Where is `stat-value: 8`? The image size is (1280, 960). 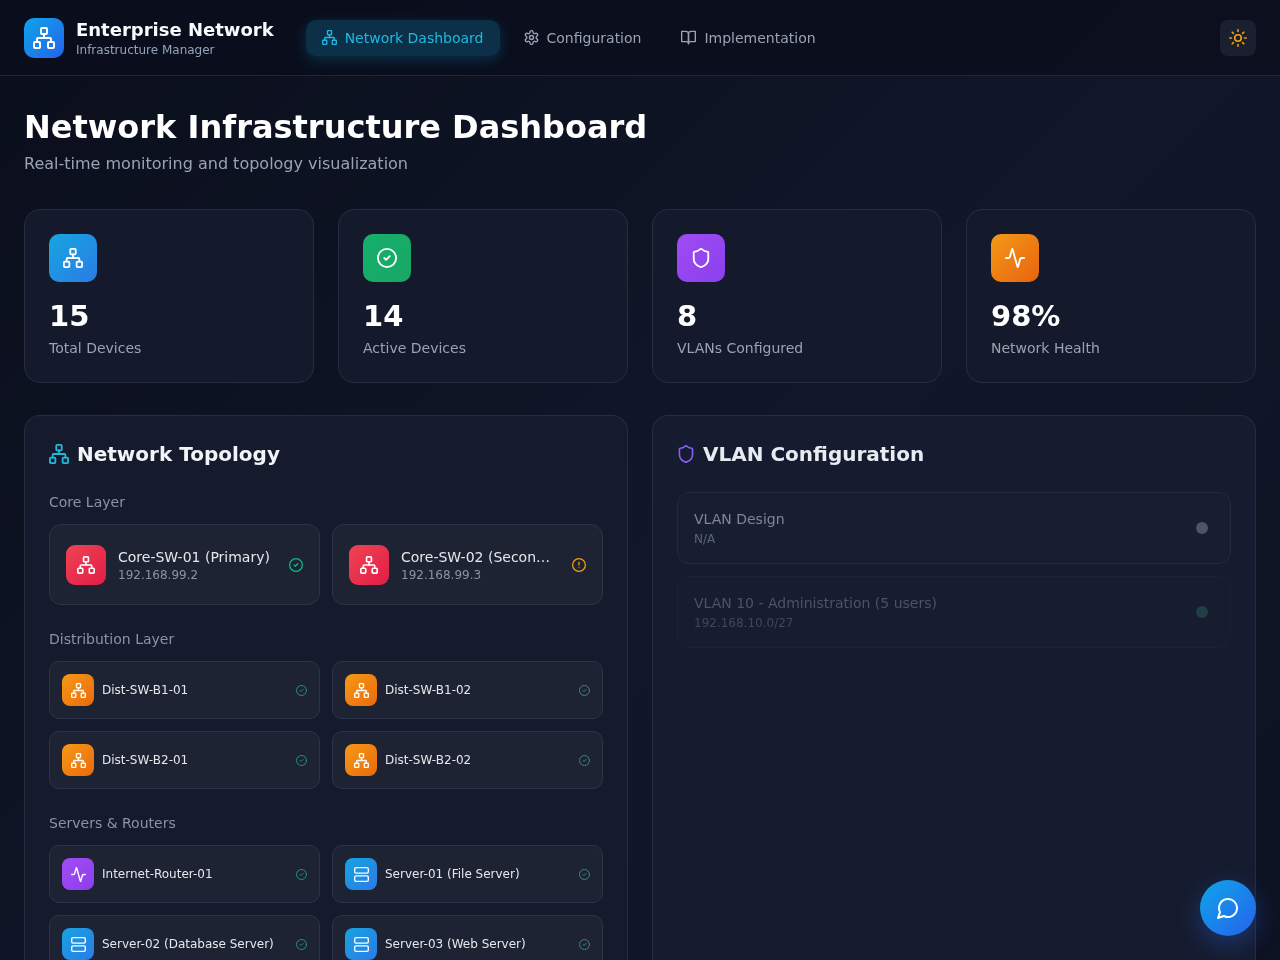
stat-value: 8 is located at coordinates (687, 316).